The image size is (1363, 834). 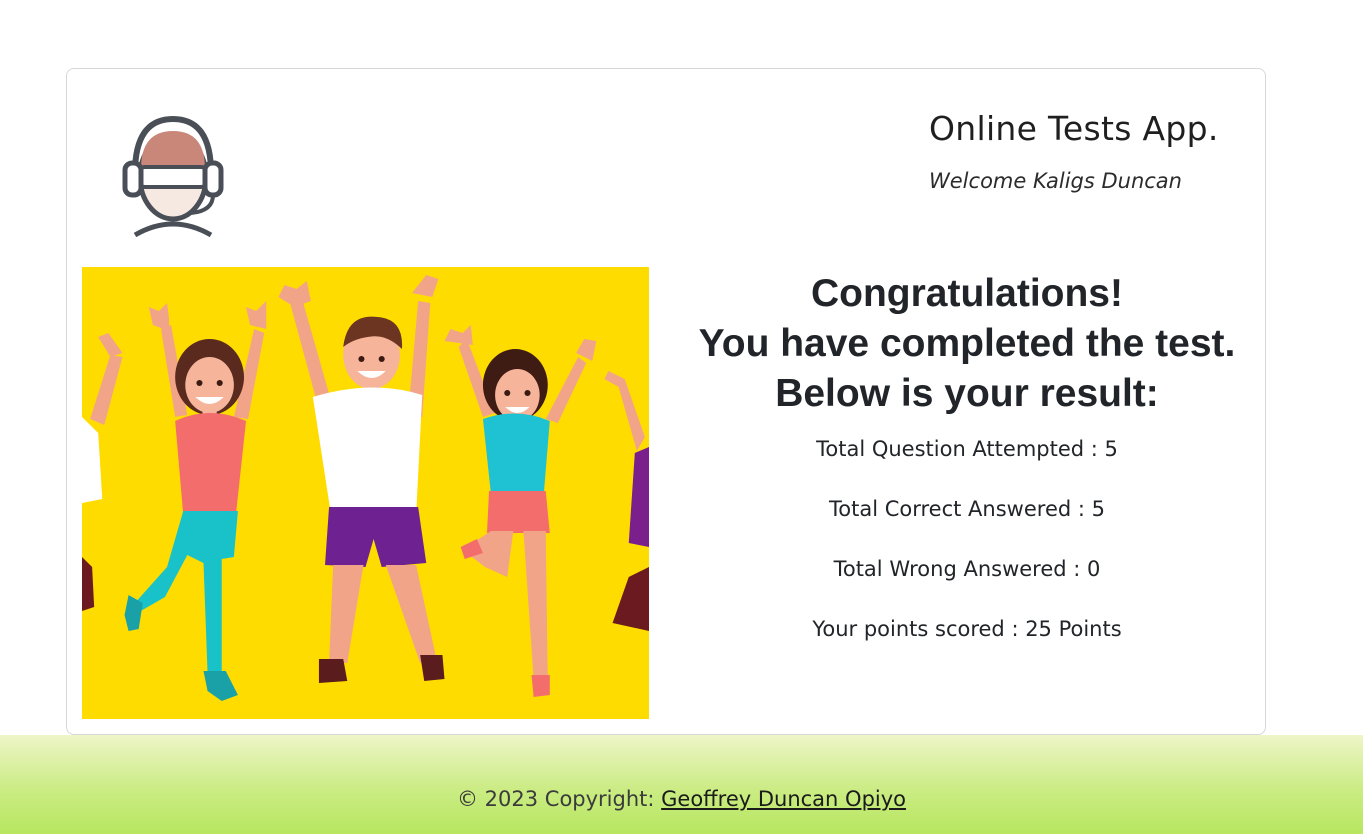 I want to click on welcome-message: Welcome Kaligs Duncan, so click(x=1055, y=181).